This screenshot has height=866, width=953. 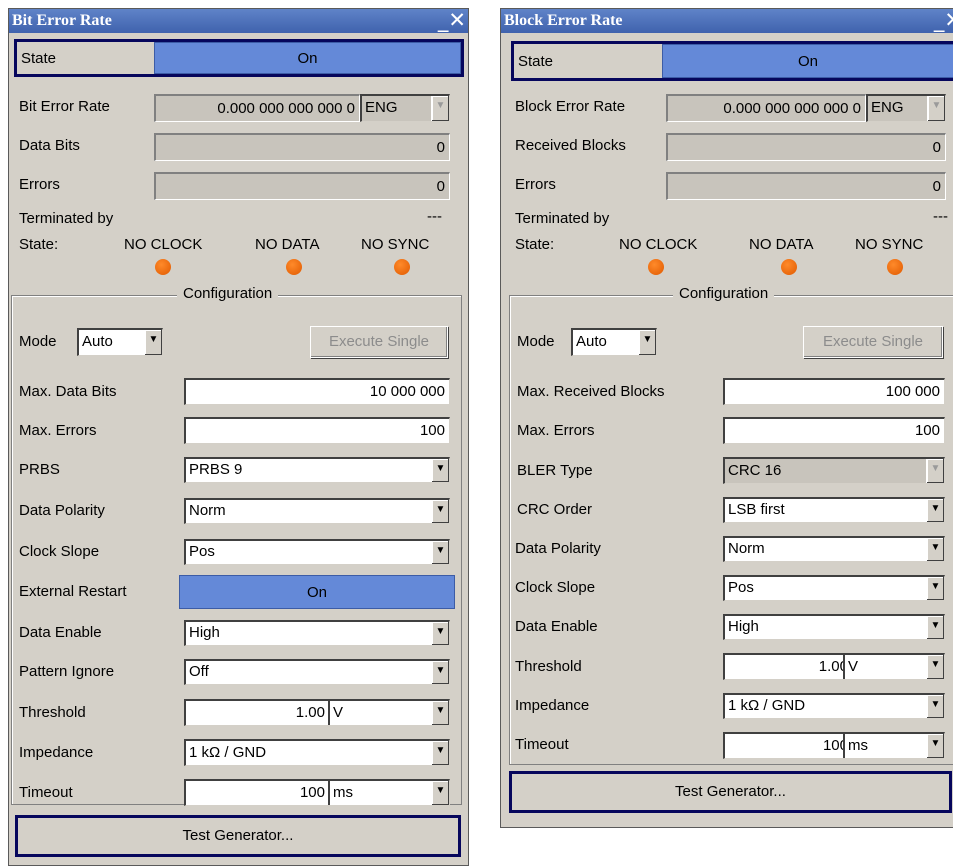 I want to click on ber-terminated-value: ---, so click(x=434, y=216).